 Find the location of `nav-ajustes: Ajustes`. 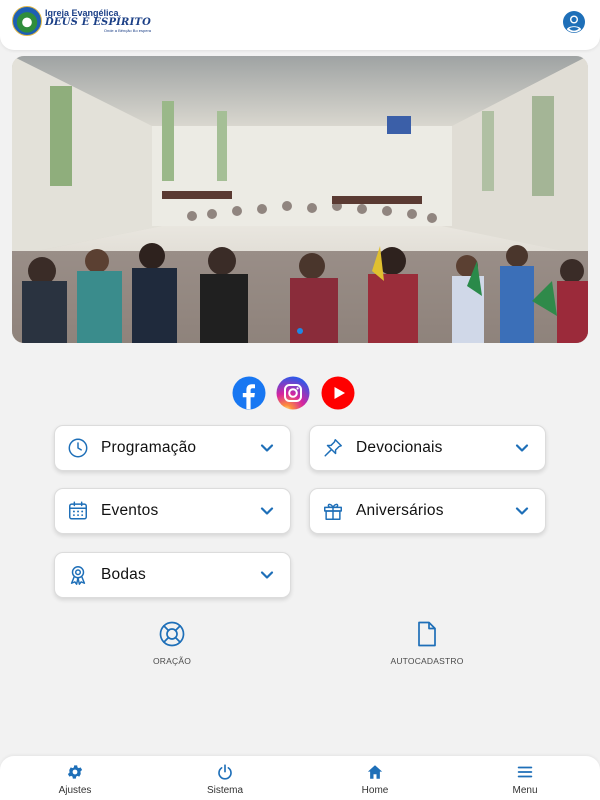

nav-ajustes: Ajustes is located at coordinates (75, 779).